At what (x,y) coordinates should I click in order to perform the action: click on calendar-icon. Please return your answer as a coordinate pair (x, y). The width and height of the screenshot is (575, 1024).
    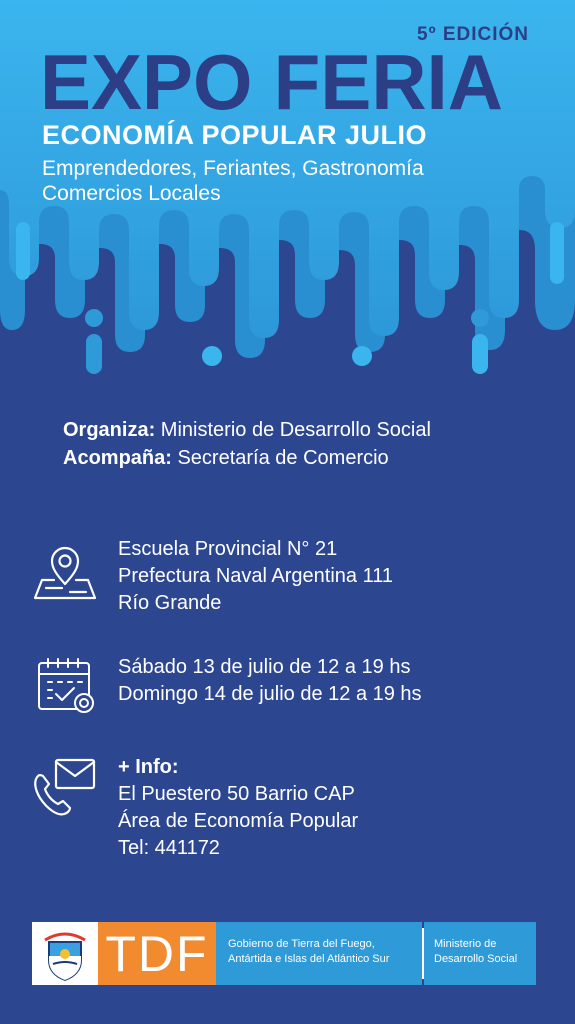
    Looking at the image, I should click on (66, 685).